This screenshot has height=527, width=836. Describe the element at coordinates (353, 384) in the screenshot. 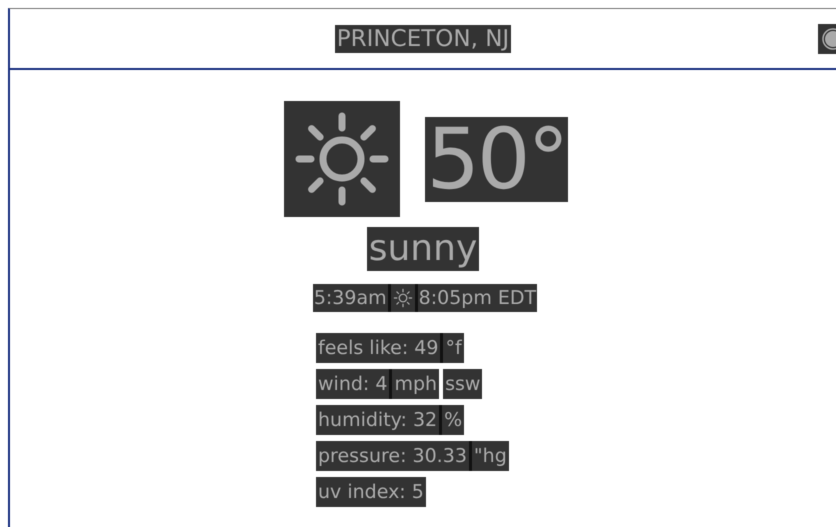

I see `detail-value: wind: 4` at that location.